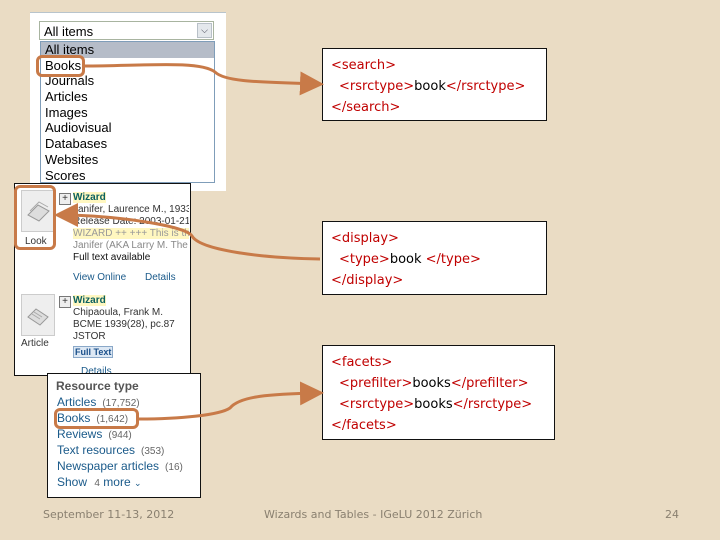 The height and width of the screenshot is (540, 720). Describe the element at coordinates (373, 514) in the screenshot. I see `footer-title: Wizards and Tables - IGeLU 2012 Zürich` at that location.